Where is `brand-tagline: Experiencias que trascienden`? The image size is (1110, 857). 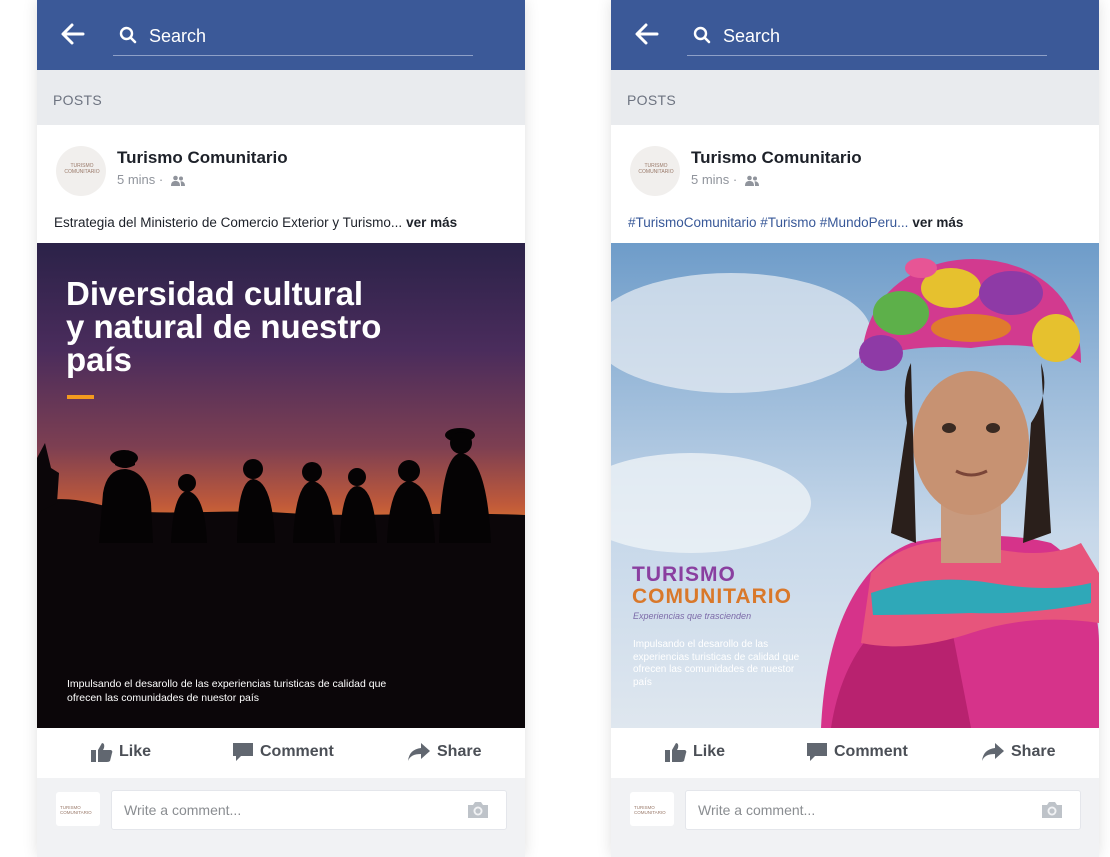
brand-tagline: Experiencias que trascienden is located at coordinates (692, 616).